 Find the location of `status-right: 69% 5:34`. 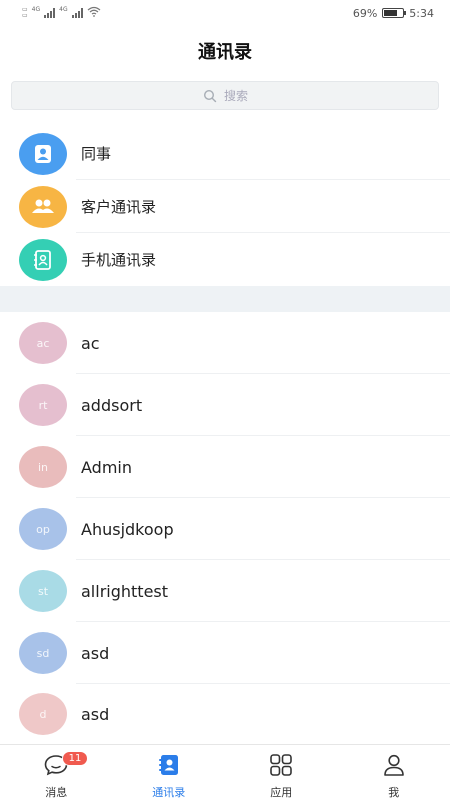

status-right: 69% 5:34 is located at coordinates (393, 13).